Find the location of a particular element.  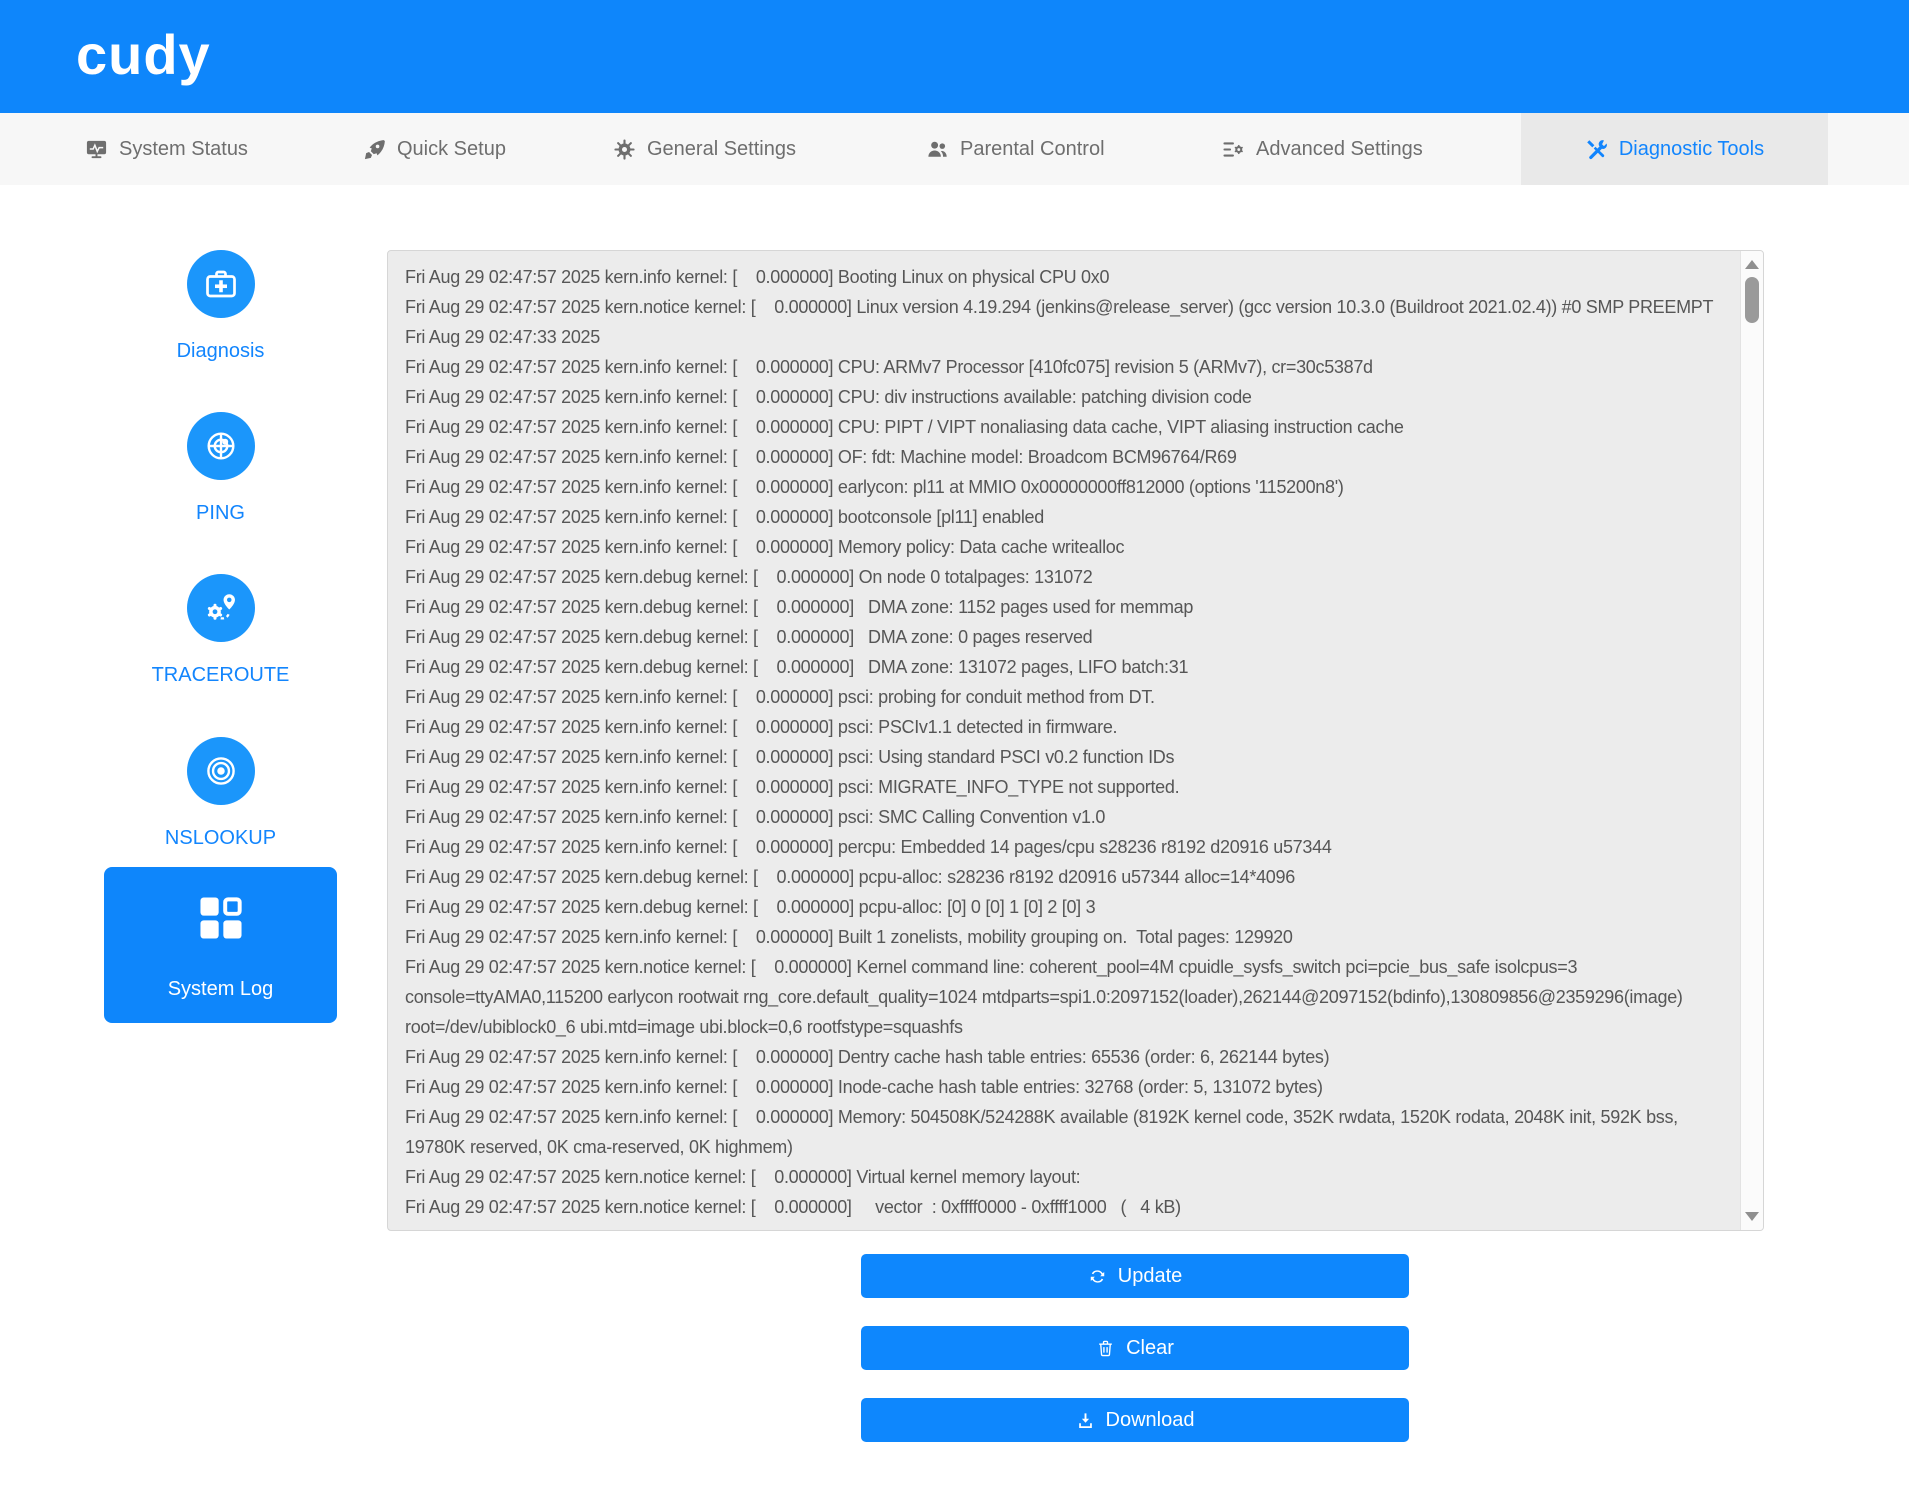

ping-circle is located at coordinates (220, 446).